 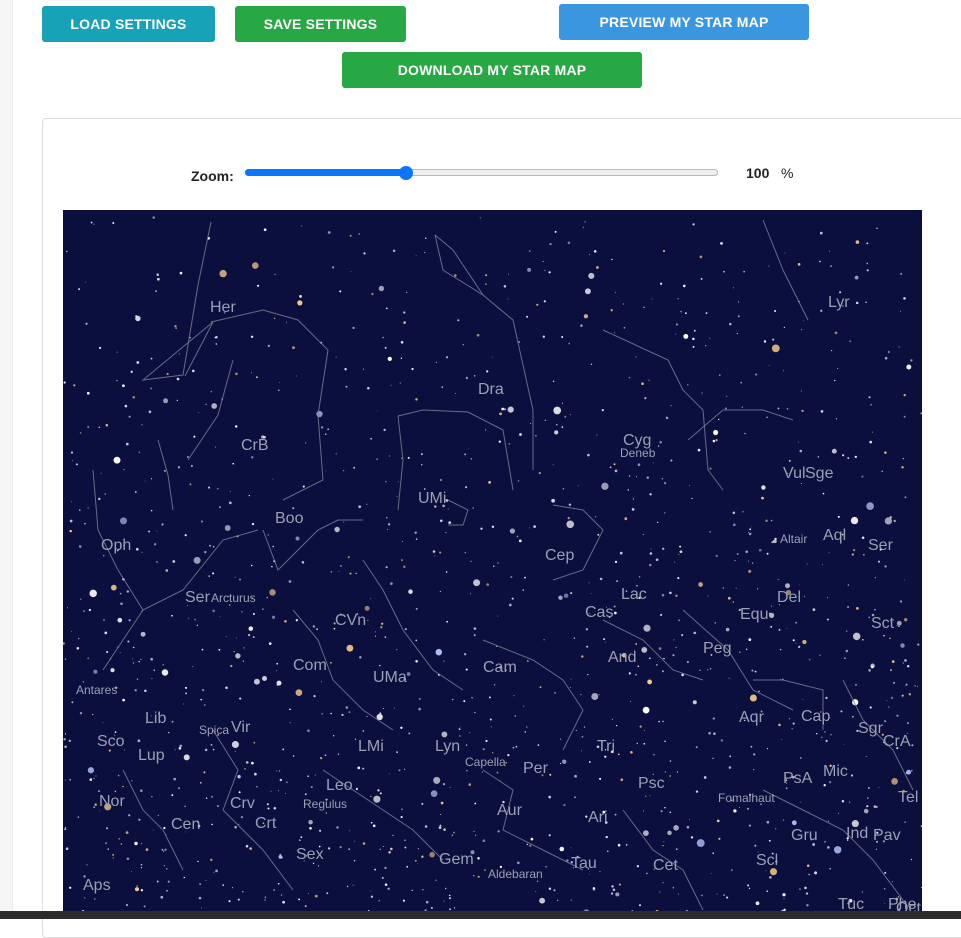 What do you see at coordinates (599, 612) in the screenshot?
I see `constellation-label: Cas` at bounding box center [599, 612].